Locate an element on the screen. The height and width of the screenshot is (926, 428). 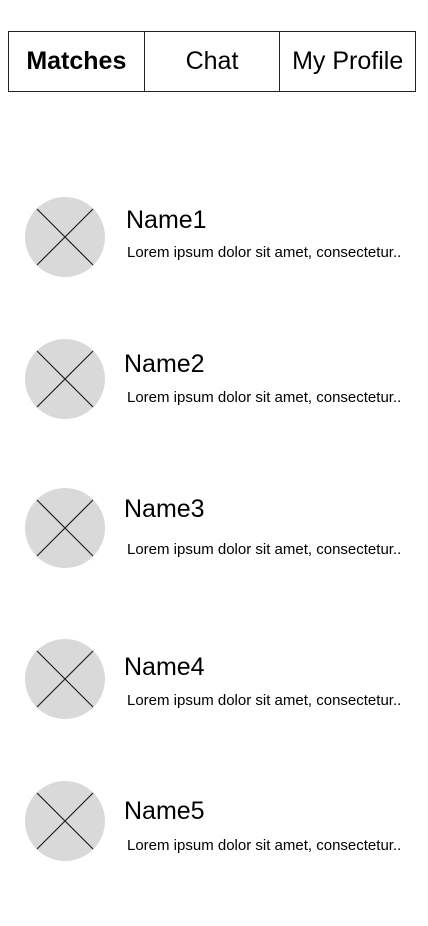
tab-matches: Matches is located at coordinates (76, 61).